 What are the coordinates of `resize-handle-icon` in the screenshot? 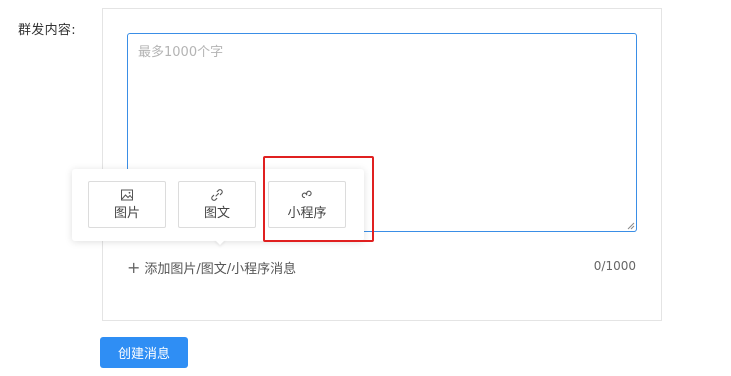 It's located at (631, 226).